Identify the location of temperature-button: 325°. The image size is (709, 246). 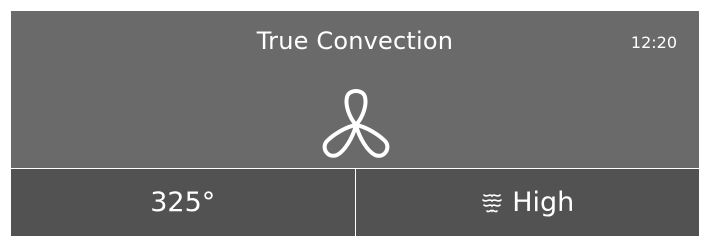
(183, 202).